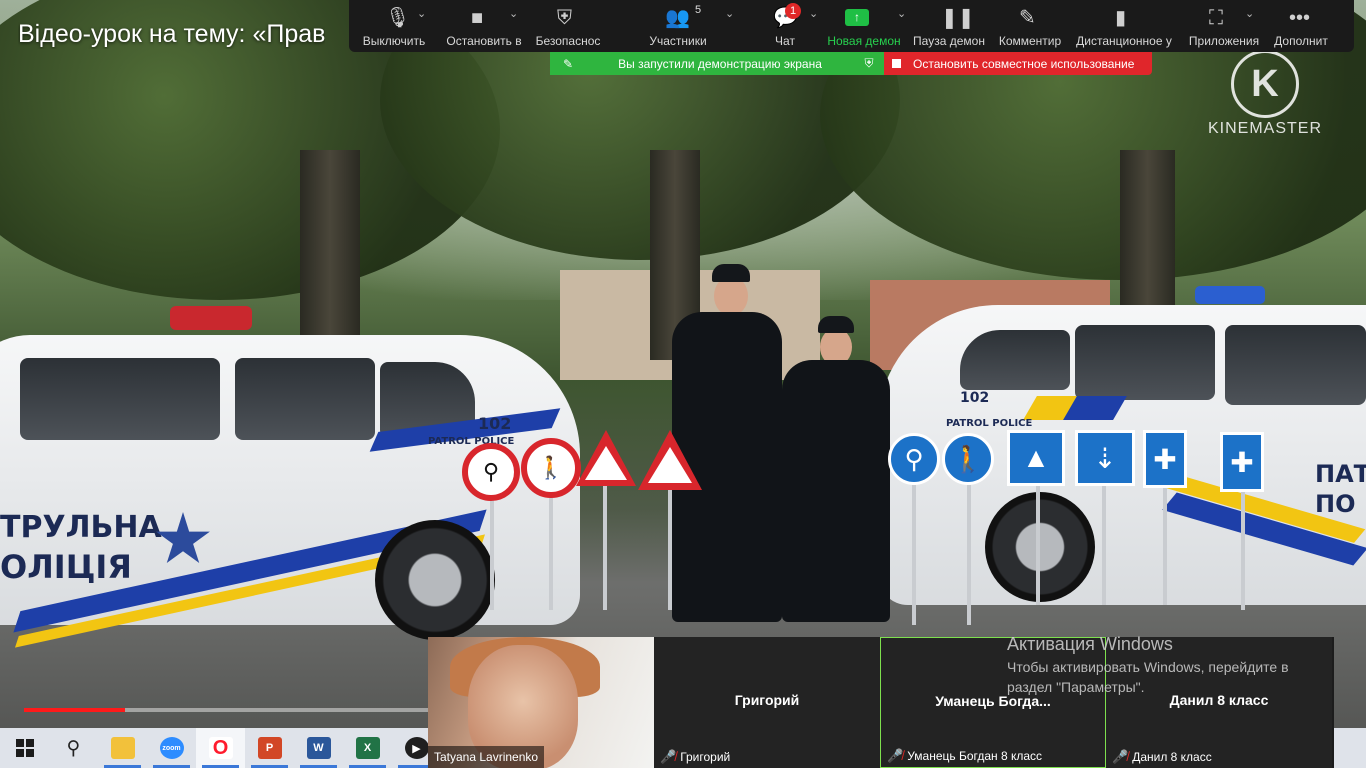 This screenshot has height=768, width=1366. Describe the element at coordinates (1040, 547) in the screenshot. I see `car-wheel` at that location.